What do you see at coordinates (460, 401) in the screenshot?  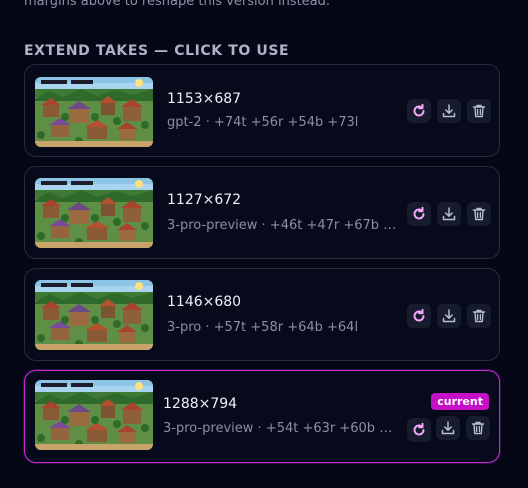 I see `current-badge: current` at bounding box center [460, 401].